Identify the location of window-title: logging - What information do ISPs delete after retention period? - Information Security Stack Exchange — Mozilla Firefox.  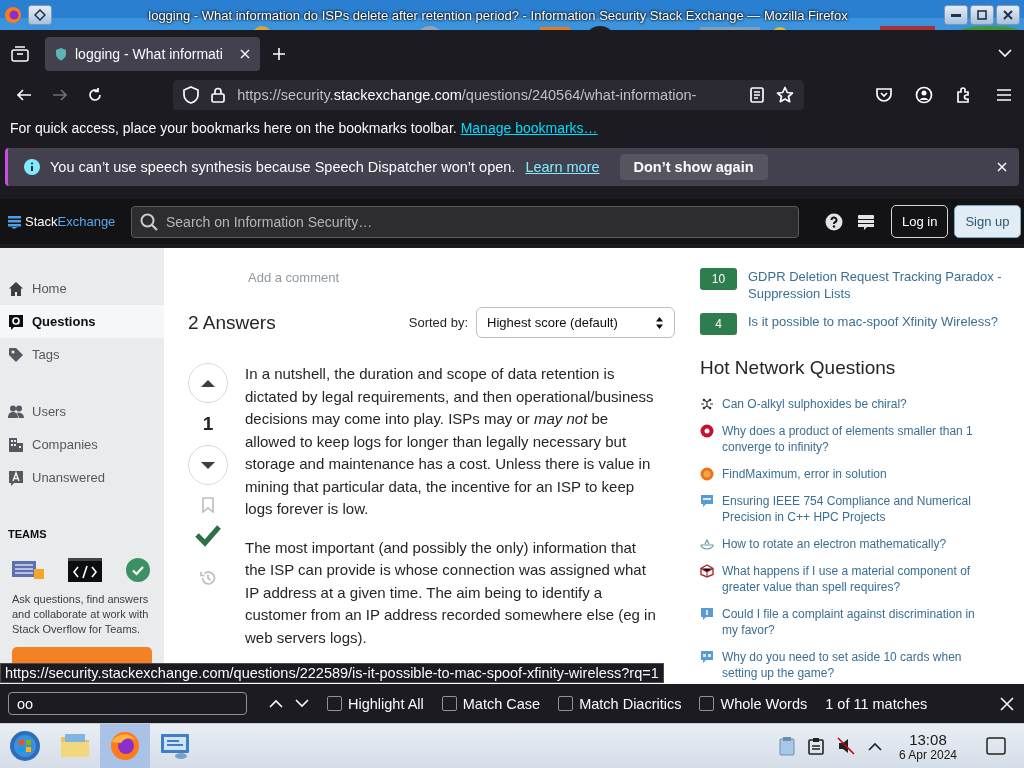
(498, 15).